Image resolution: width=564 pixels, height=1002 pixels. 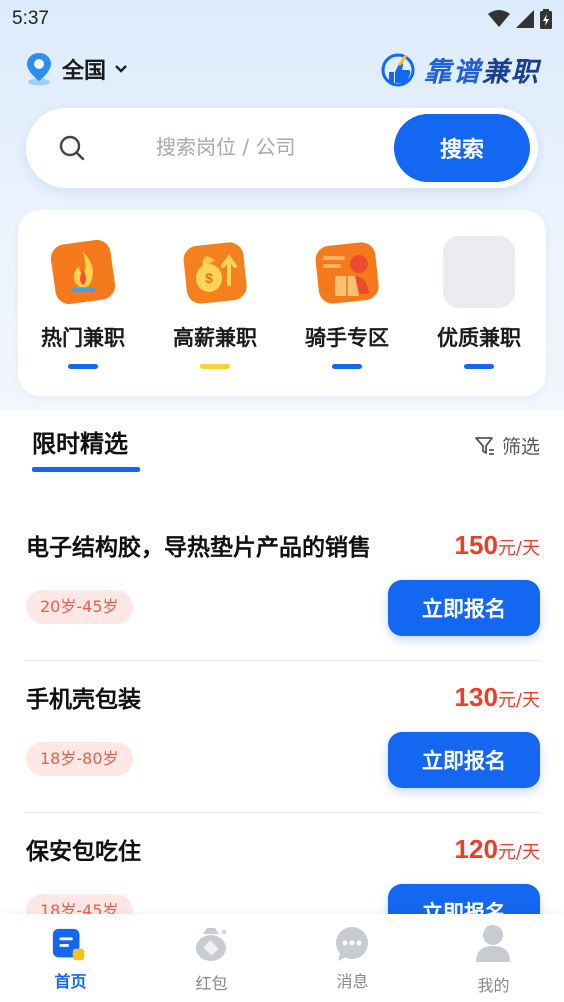 I want to click on location-pin-icon, so click(x=39, y=69).